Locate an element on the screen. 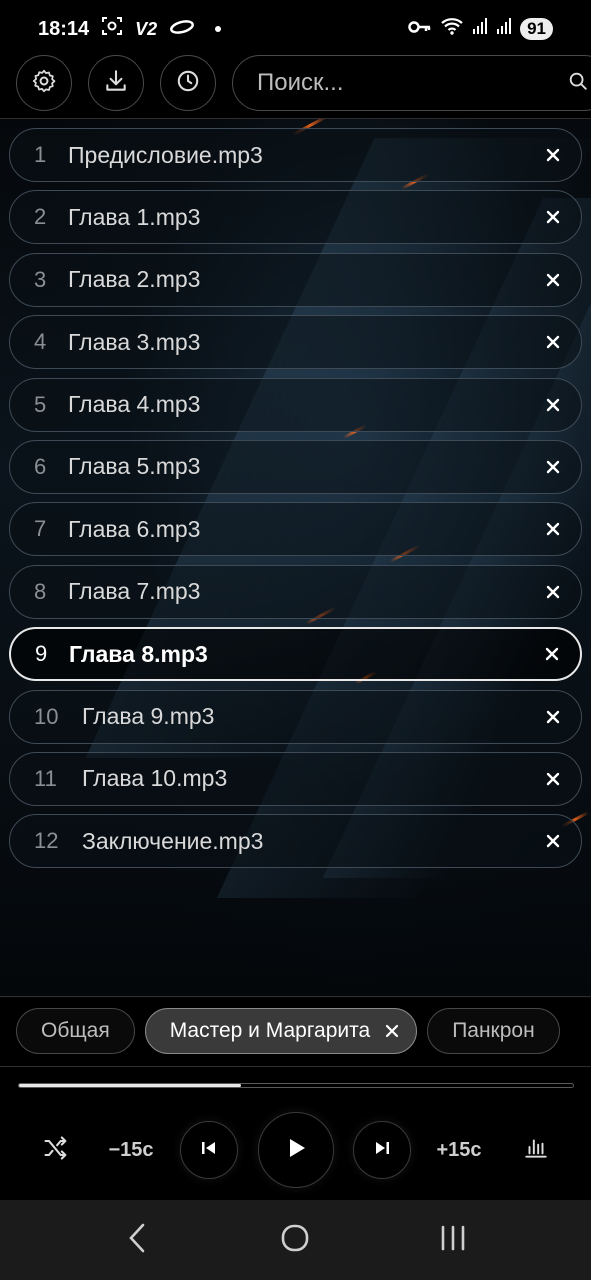 This screenshot has width=591, height=1280. divider-top is located at coordinates (295, 118).